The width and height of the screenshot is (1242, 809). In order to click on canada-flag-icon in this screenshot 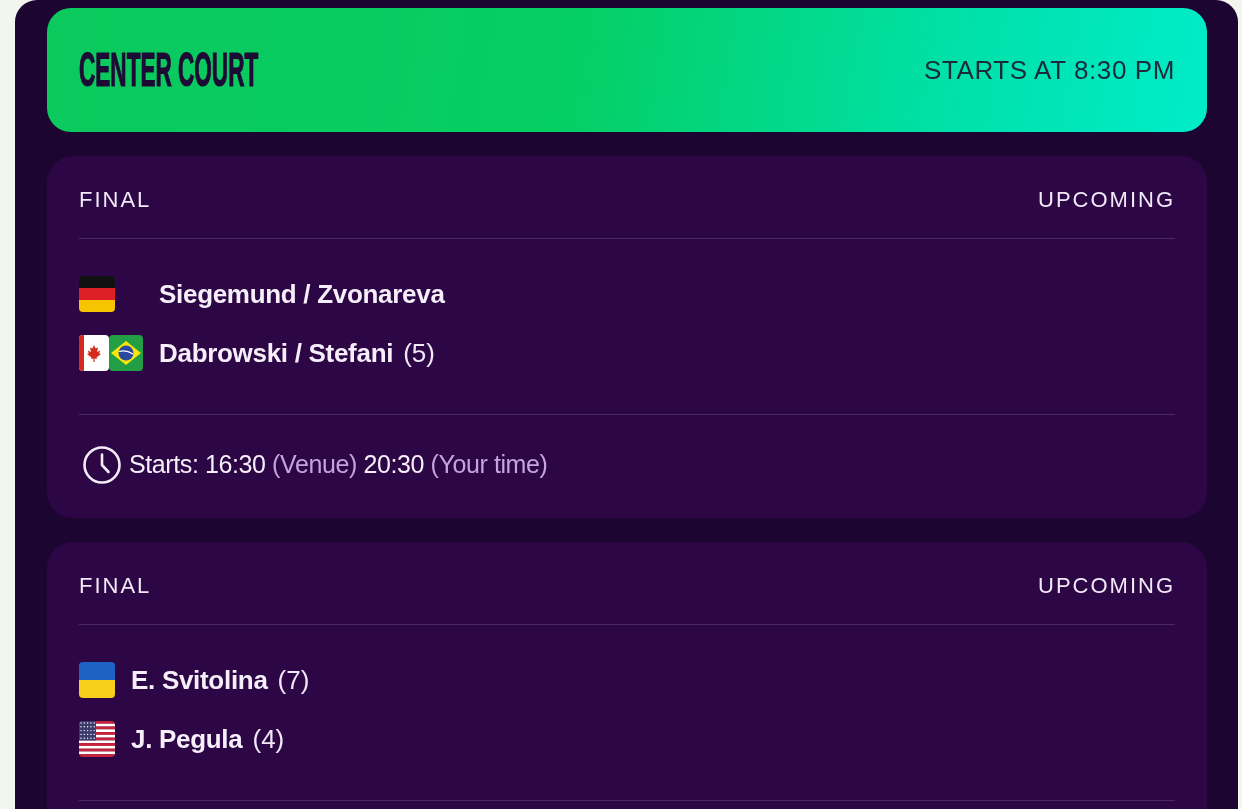, I will do `click(94, 353)`.